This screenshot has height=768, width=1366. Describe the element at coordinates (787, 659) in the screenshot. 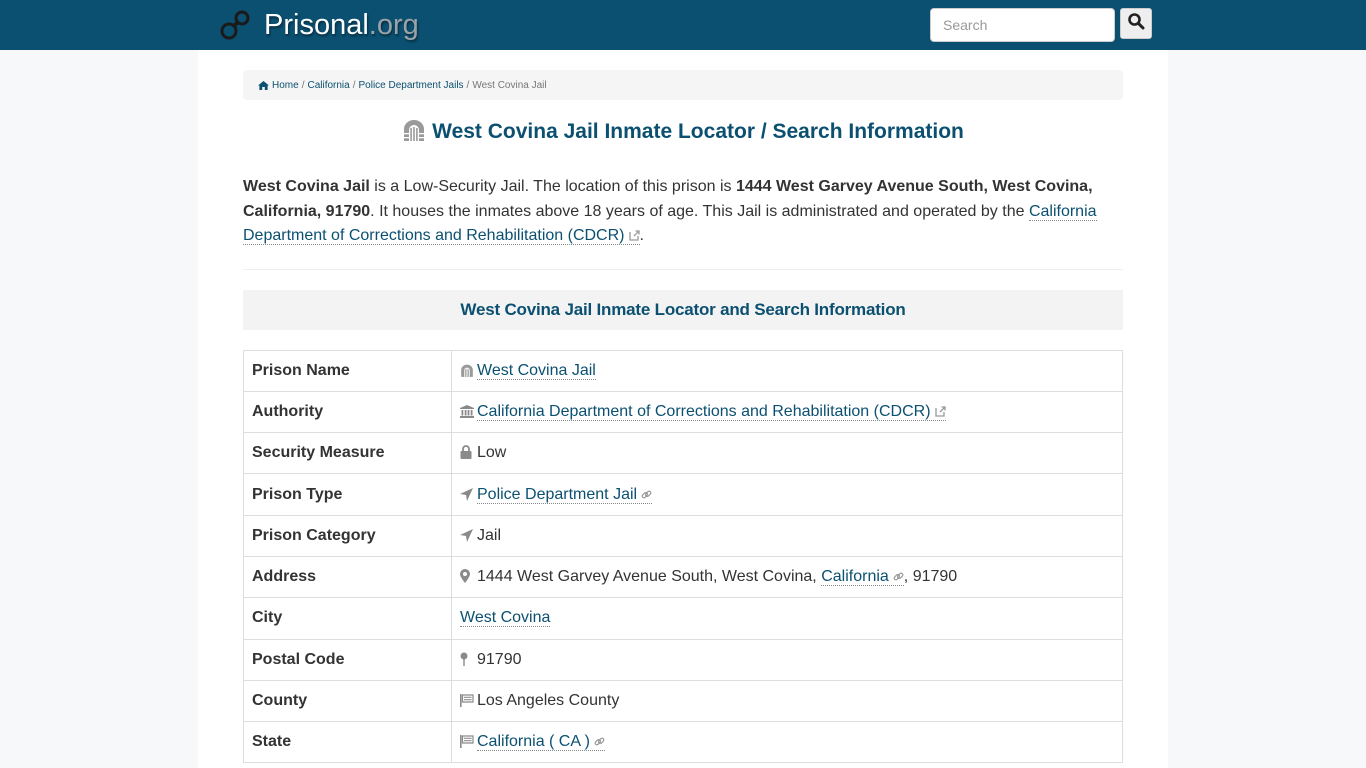

I see `row-value-cell: 91790` at that location.